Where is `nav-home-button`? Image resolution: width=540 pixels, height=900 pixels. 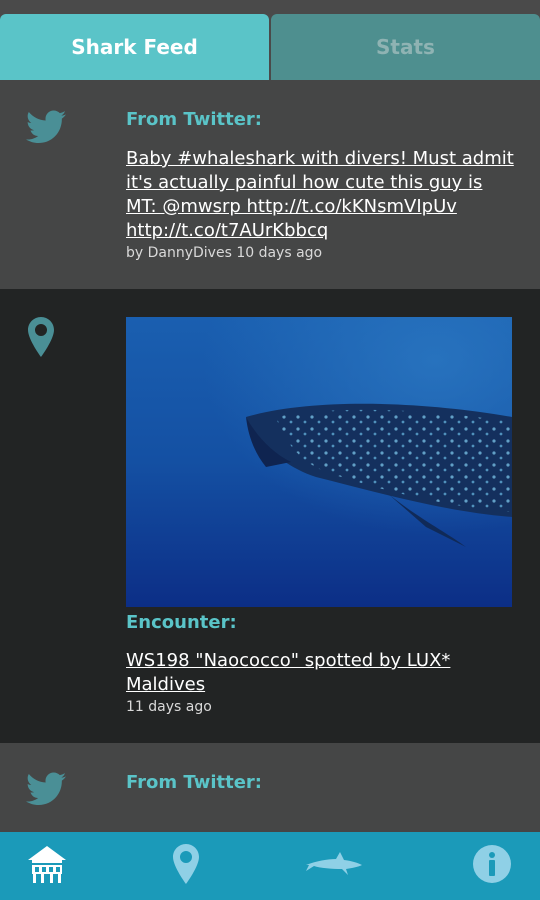
nav-home-button is located at coordinates (47, 866).